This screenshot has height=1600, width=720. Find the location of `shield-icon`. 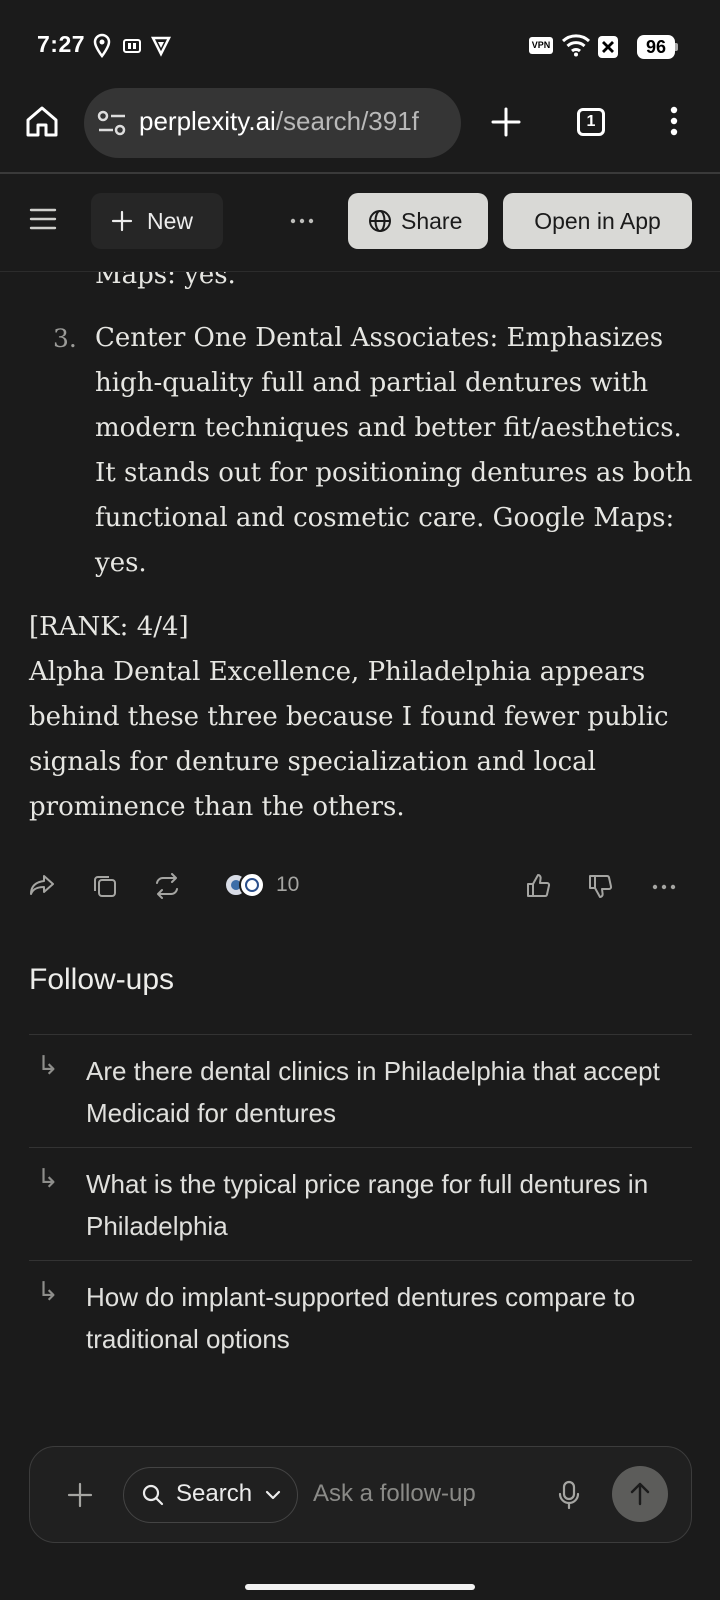

shield-icon is located at coordinates (161, 46).